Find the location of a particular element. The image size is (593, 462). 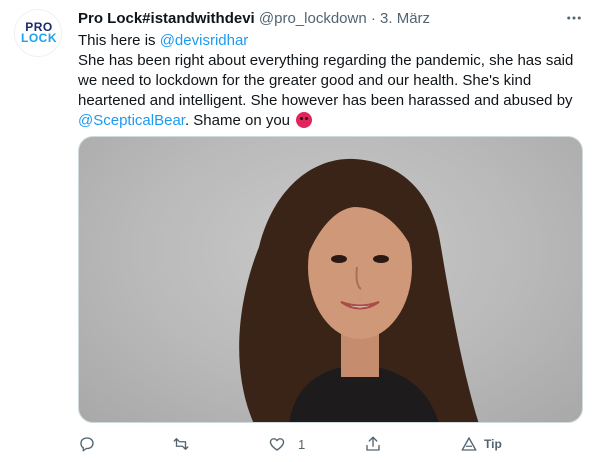

mention-scepticalbear: @ScepticalBear is located at coordinates (131, 120).